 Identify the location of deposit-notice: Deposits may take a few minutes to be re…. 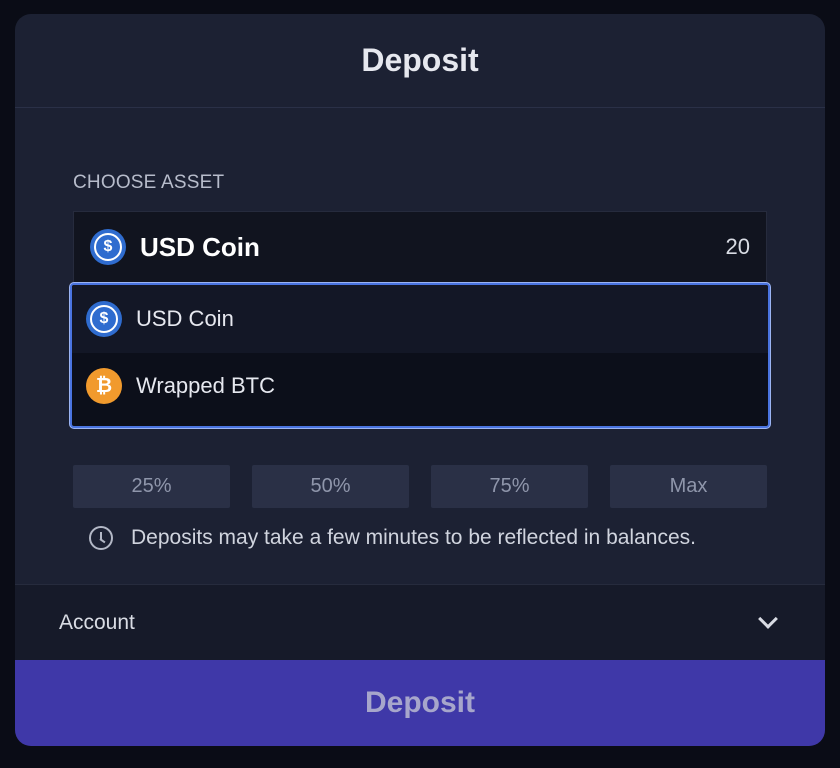
(392, 538).